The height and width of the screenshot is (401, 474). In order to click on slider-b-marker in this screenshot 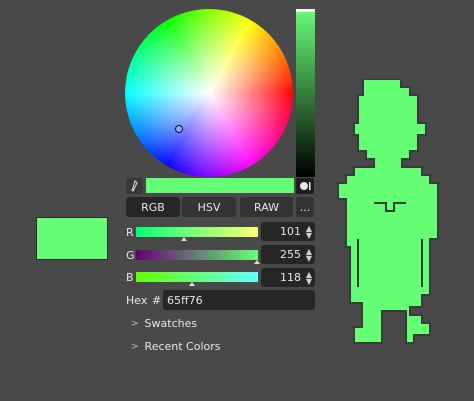, I will do `click(192, 284)`.